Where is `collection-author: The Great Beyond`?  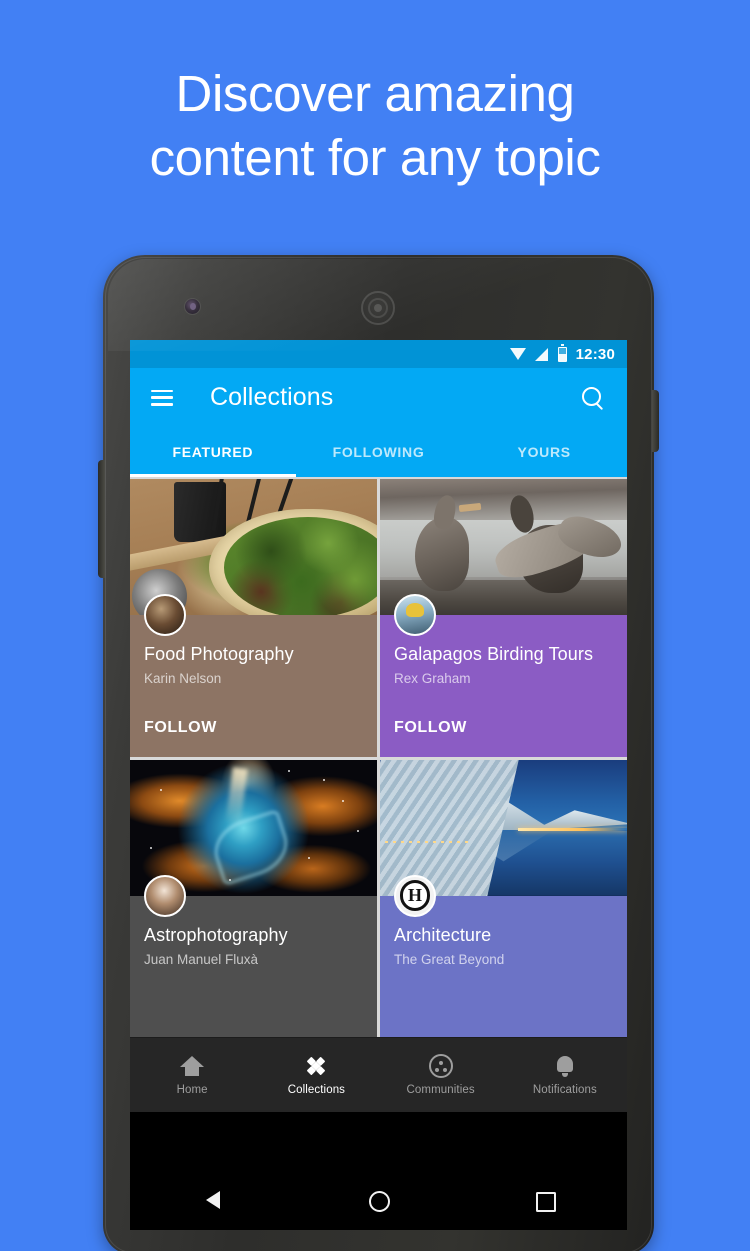 collection-author: The Great Beyond is located at coordinates (449, 959).